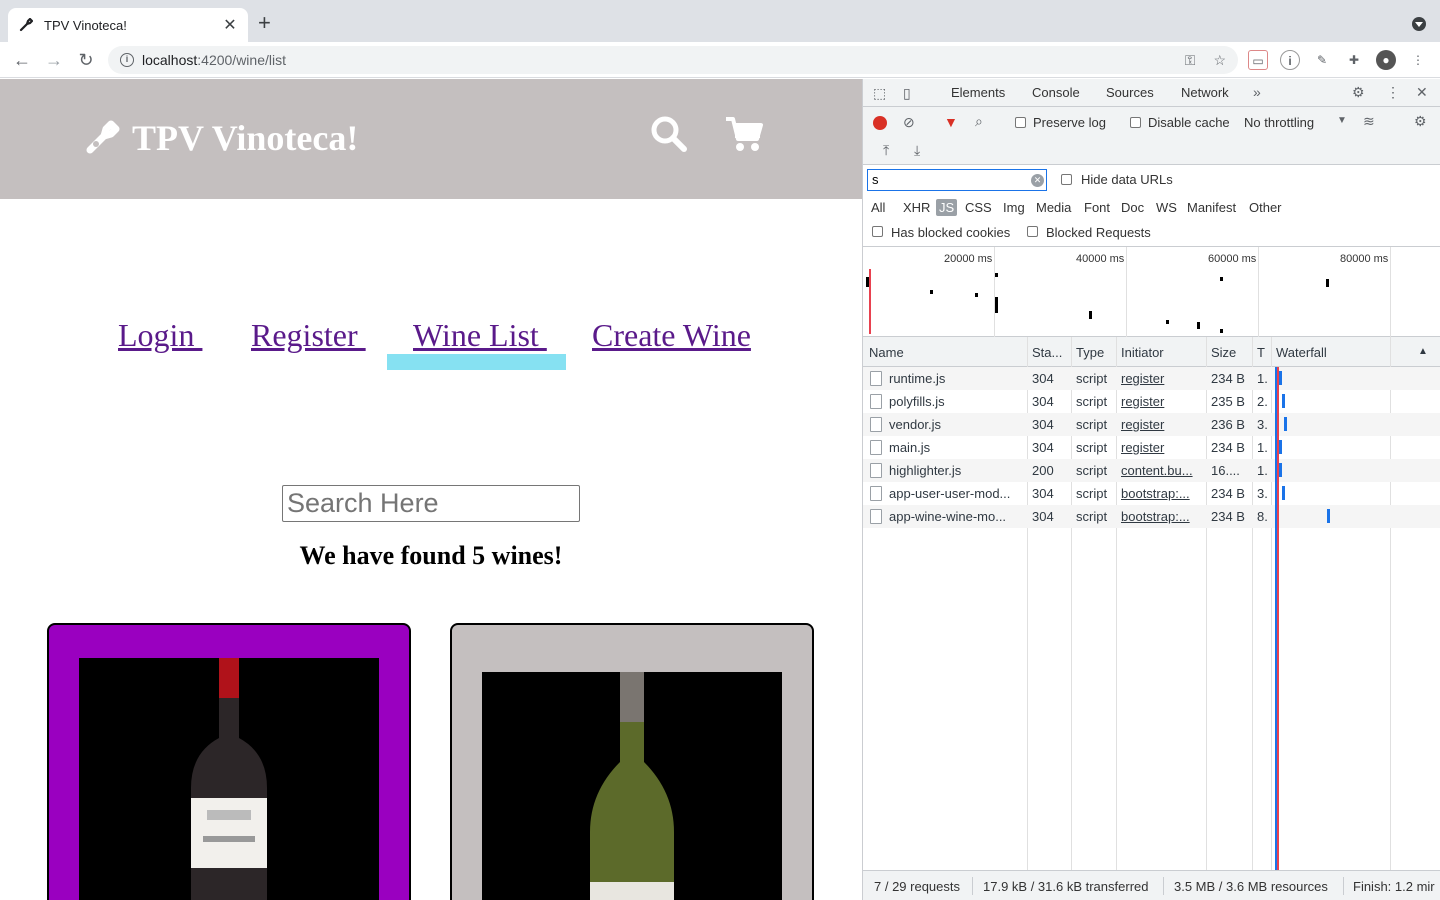 The width and height of the screenshot is (1440, 900). What do you see at coordinates (26, 25) in the screenshot?
I see `wine-bottle-icon` at bounding box center [26, 25].